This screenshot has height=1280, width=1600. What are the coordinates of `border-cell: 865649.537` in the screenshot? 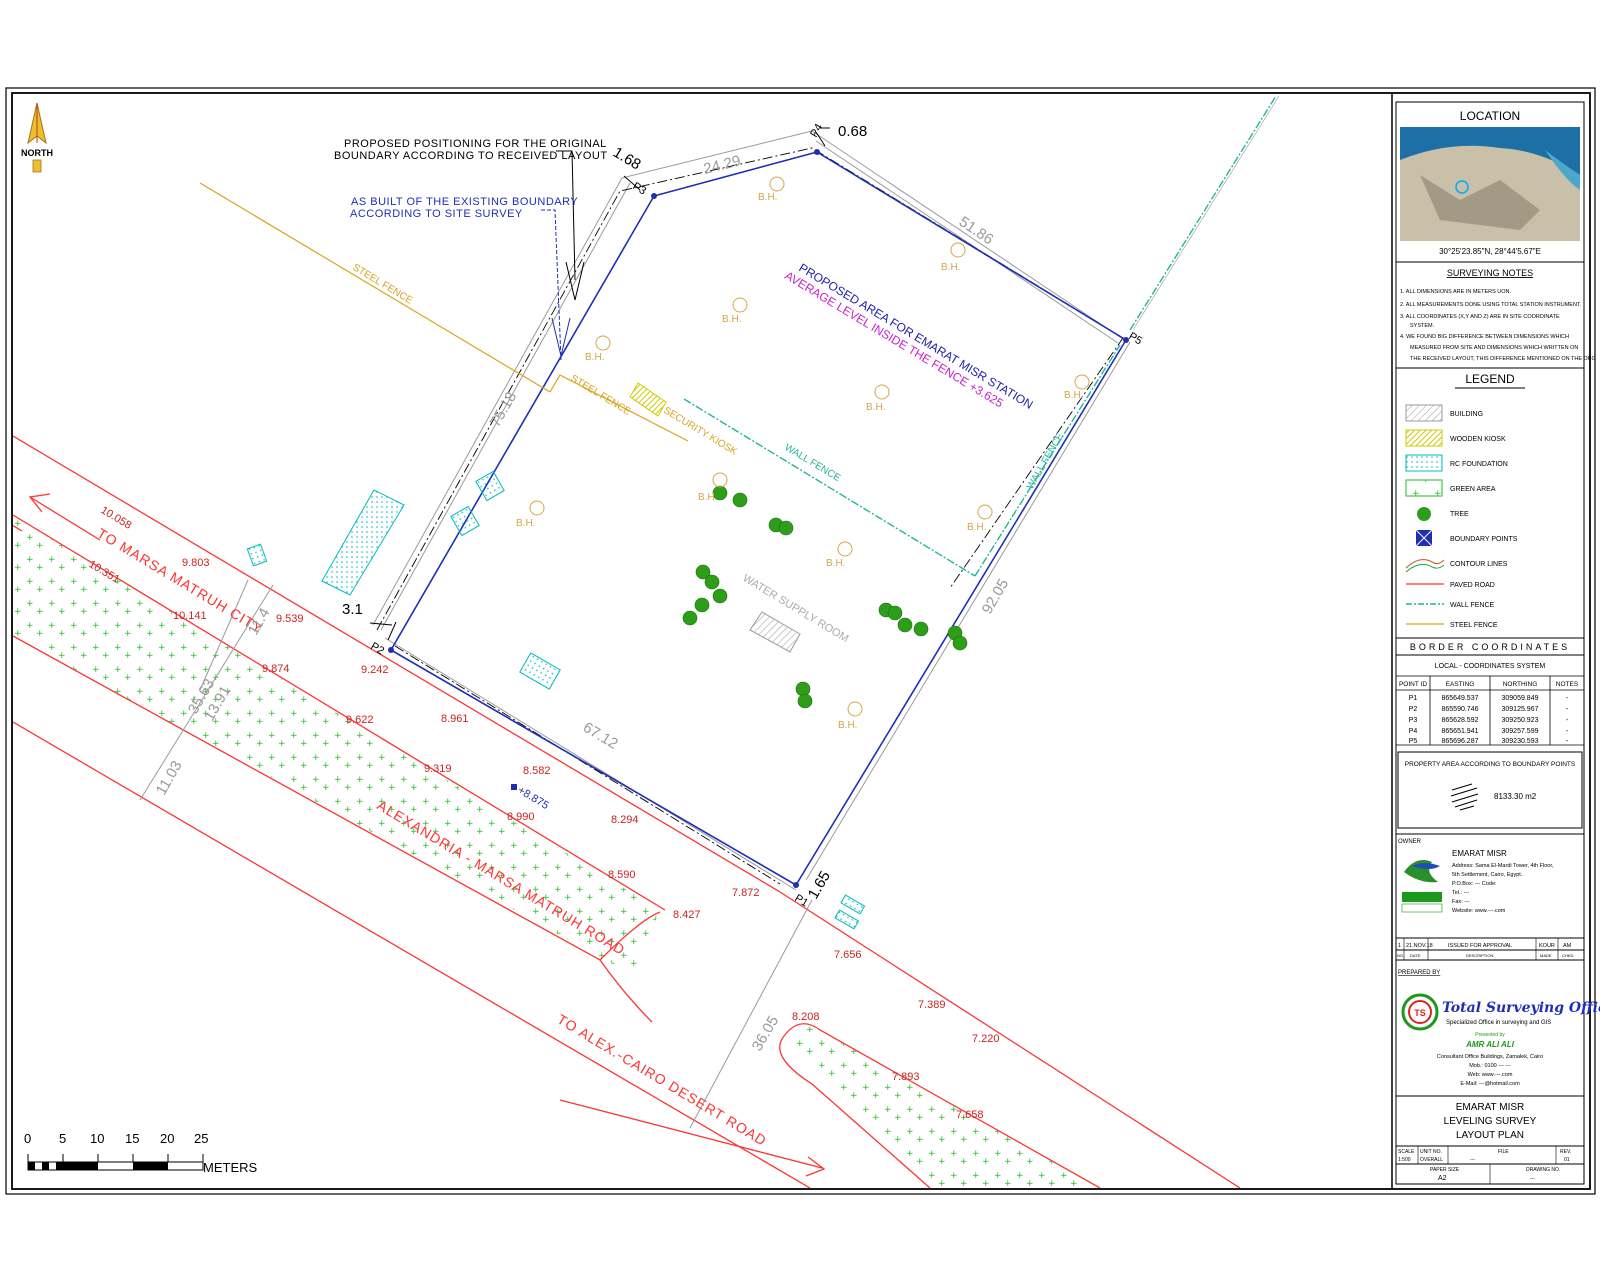 It's located at (1460, 698).